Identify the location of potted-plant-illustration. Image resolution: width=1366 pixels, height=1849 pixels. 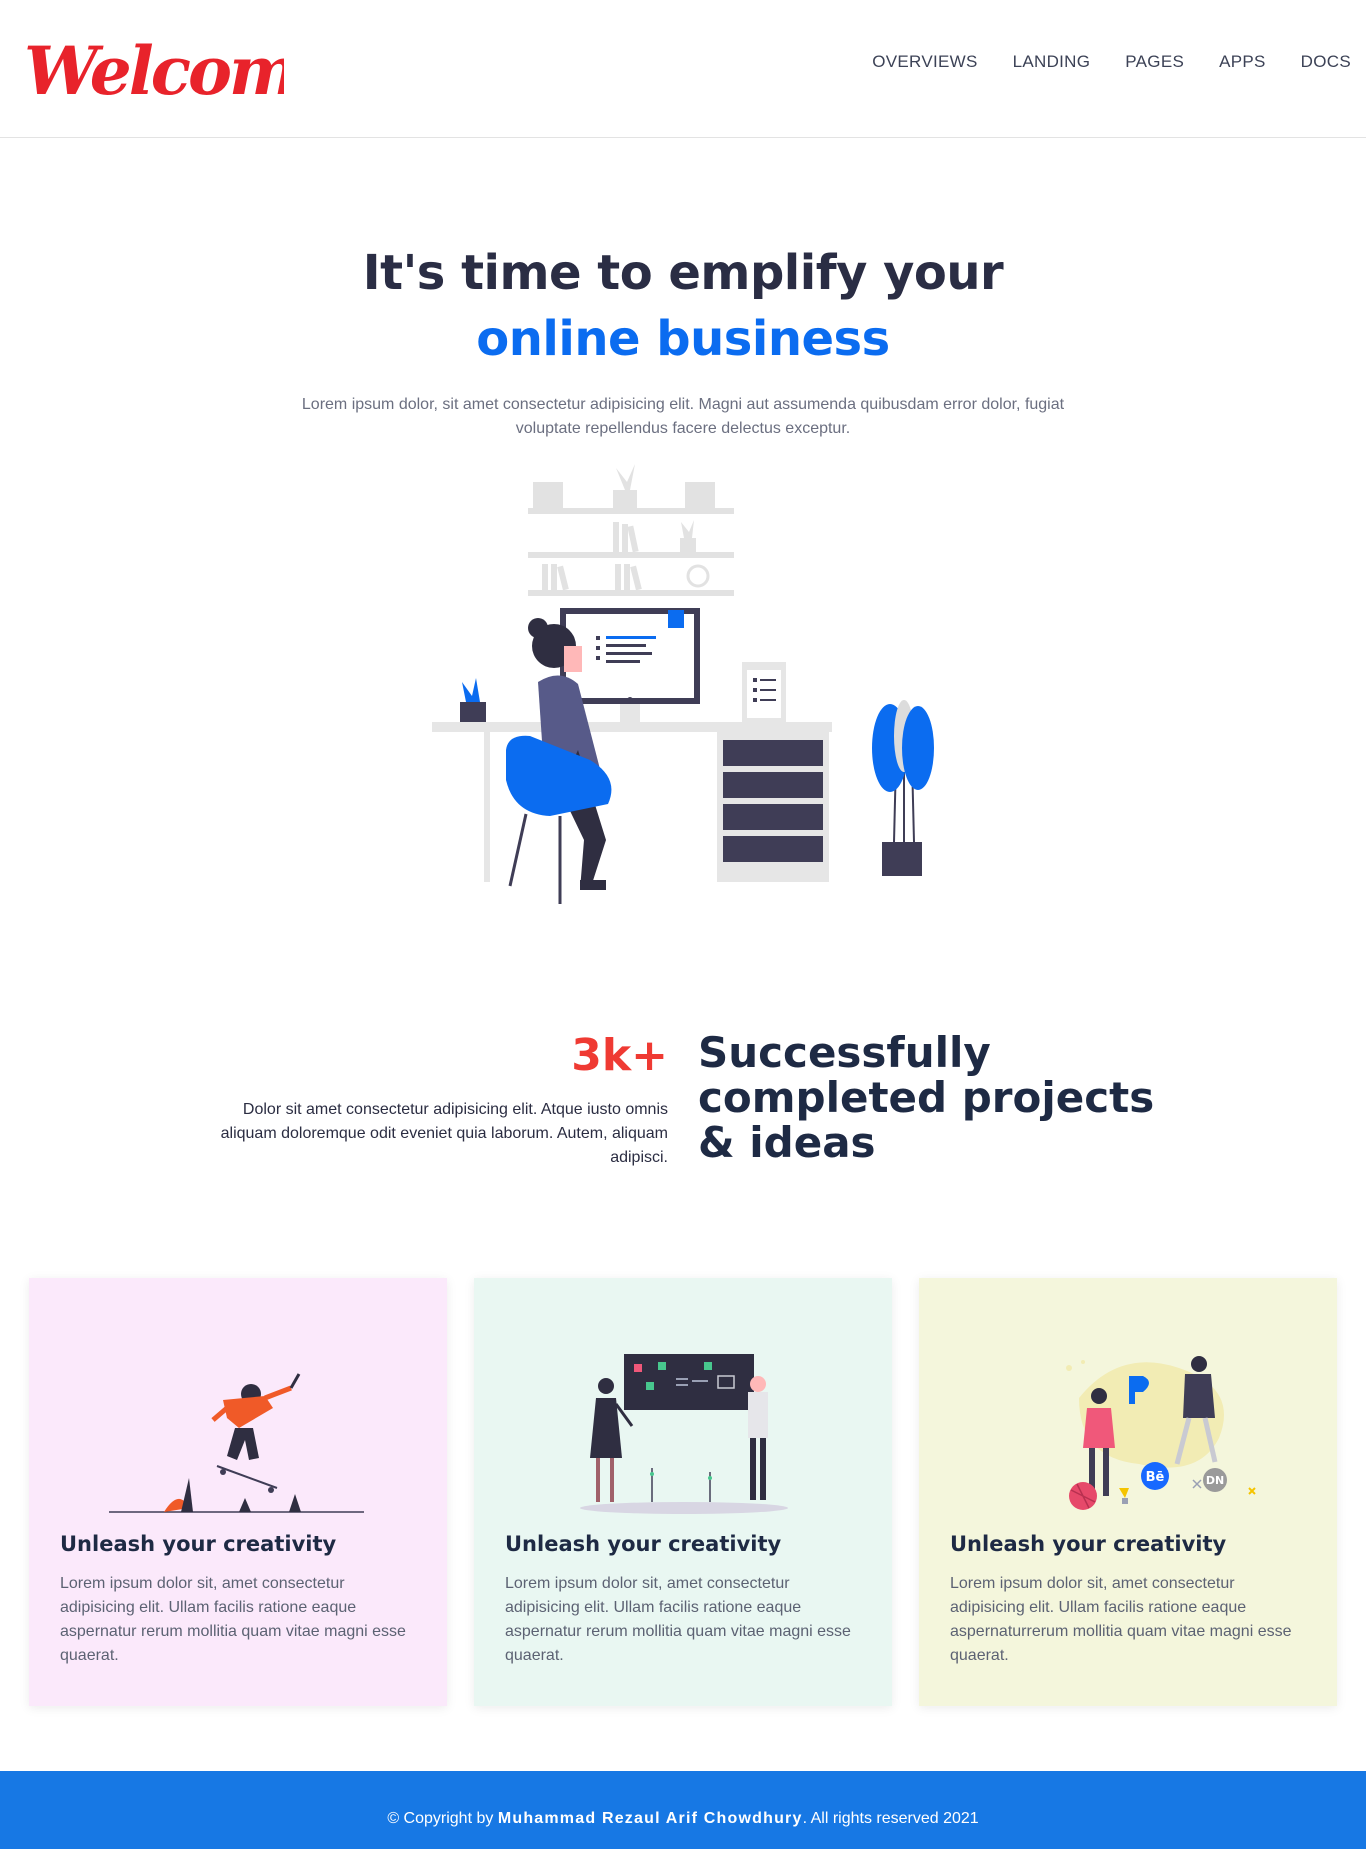
(903, 788).